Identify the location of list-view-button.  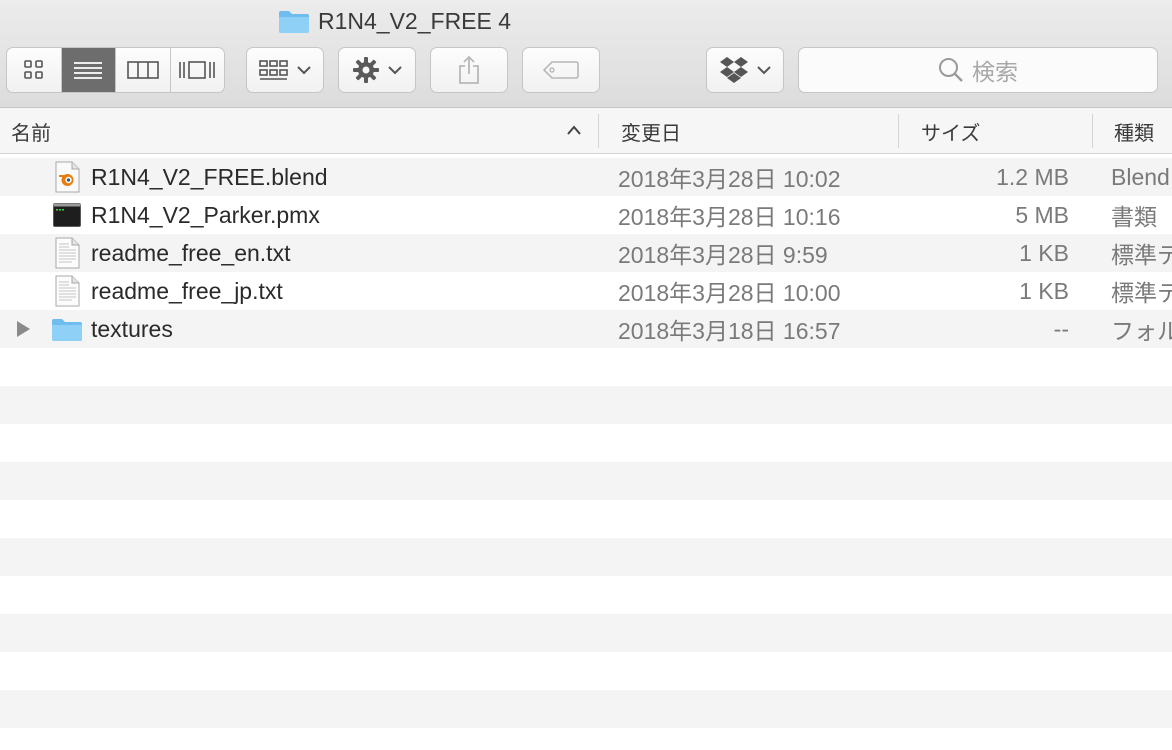
(88, 70).